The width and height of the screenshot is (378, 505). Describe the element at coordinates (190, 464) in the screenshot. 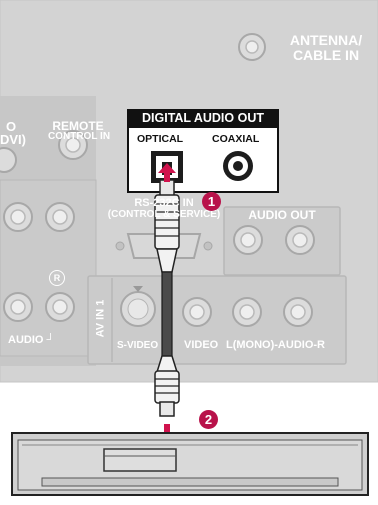

I see `audio-device` at that location.